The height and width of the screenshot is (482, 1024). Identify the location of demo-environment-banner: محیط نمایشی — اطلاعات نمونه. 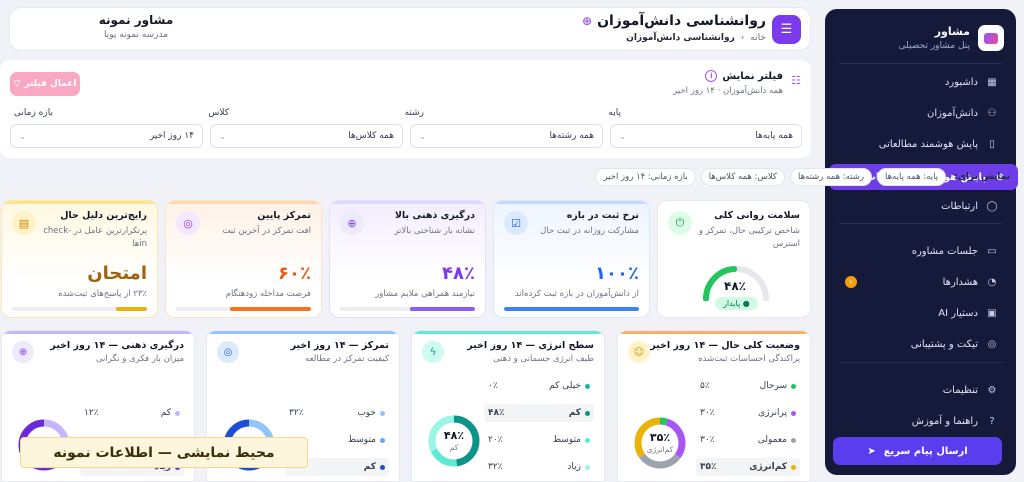
(164, 452).